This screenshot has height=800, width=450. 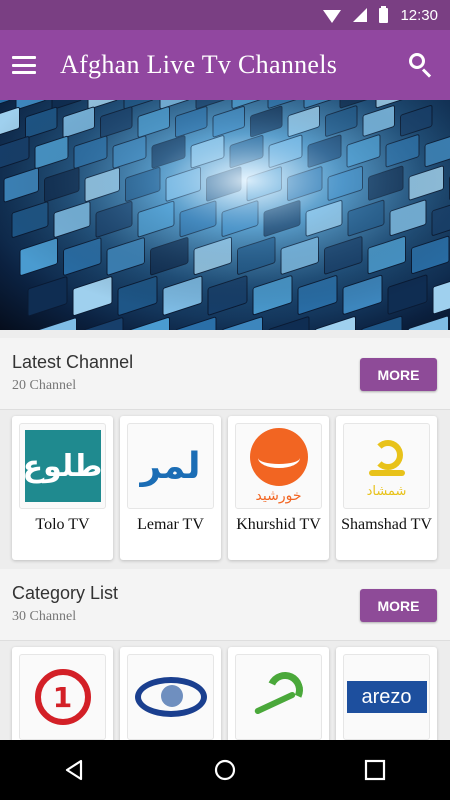 I want to click on category-list-count: 30 Channel, so click(x=44, y=616).